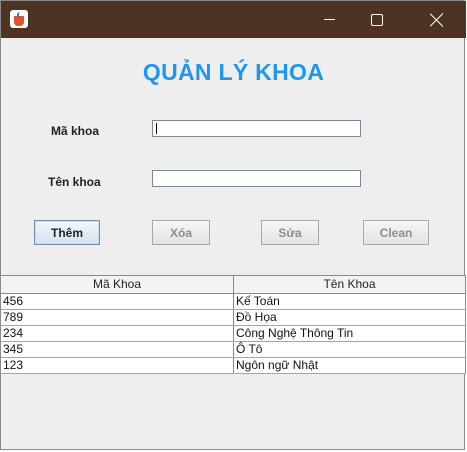 Image resolution: width=467 pixels, height=452 pixels. Describe the element at coordinates (75, 131) in the screenshot. I see `ma-khoa-label: Mã khoa` at that location.